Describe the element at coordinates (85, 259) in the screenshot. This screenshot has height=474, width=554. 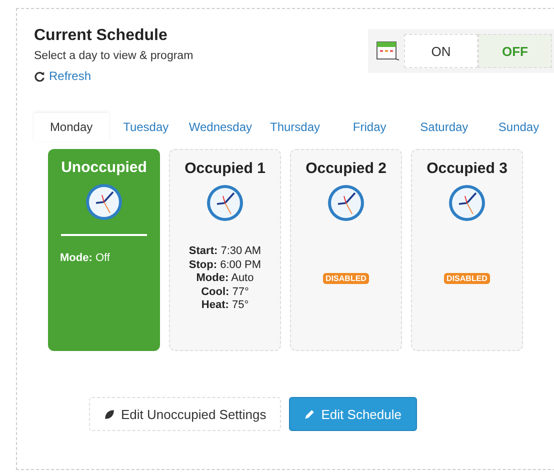
I see `detail-line: Mode: Off` at that location.